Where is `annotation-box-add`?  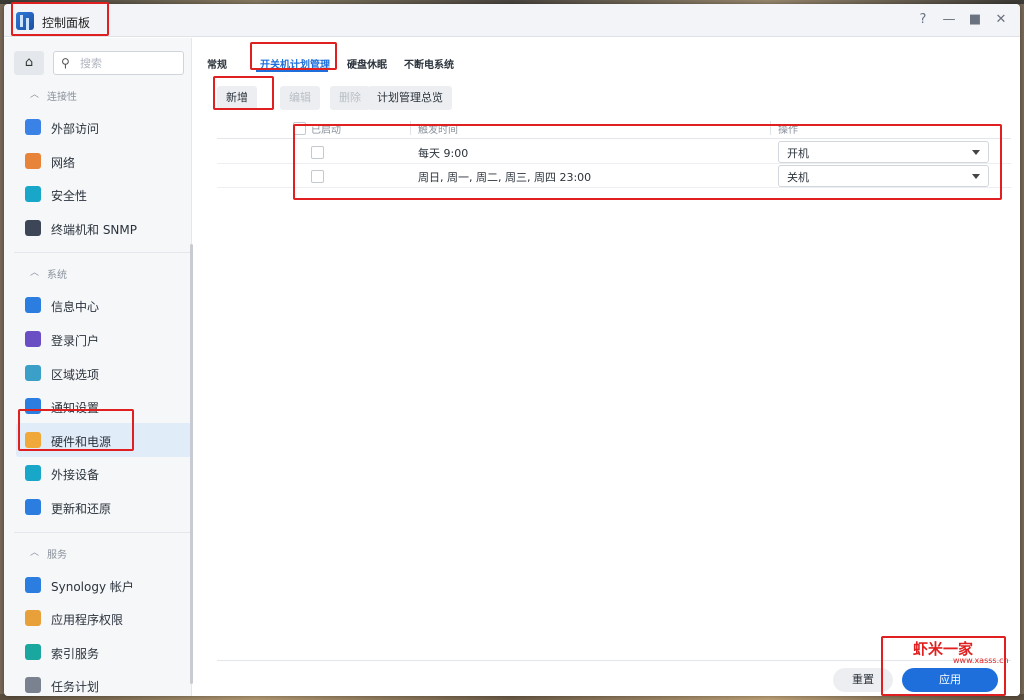 annotation-box-add is located at coordinates (243, 93).